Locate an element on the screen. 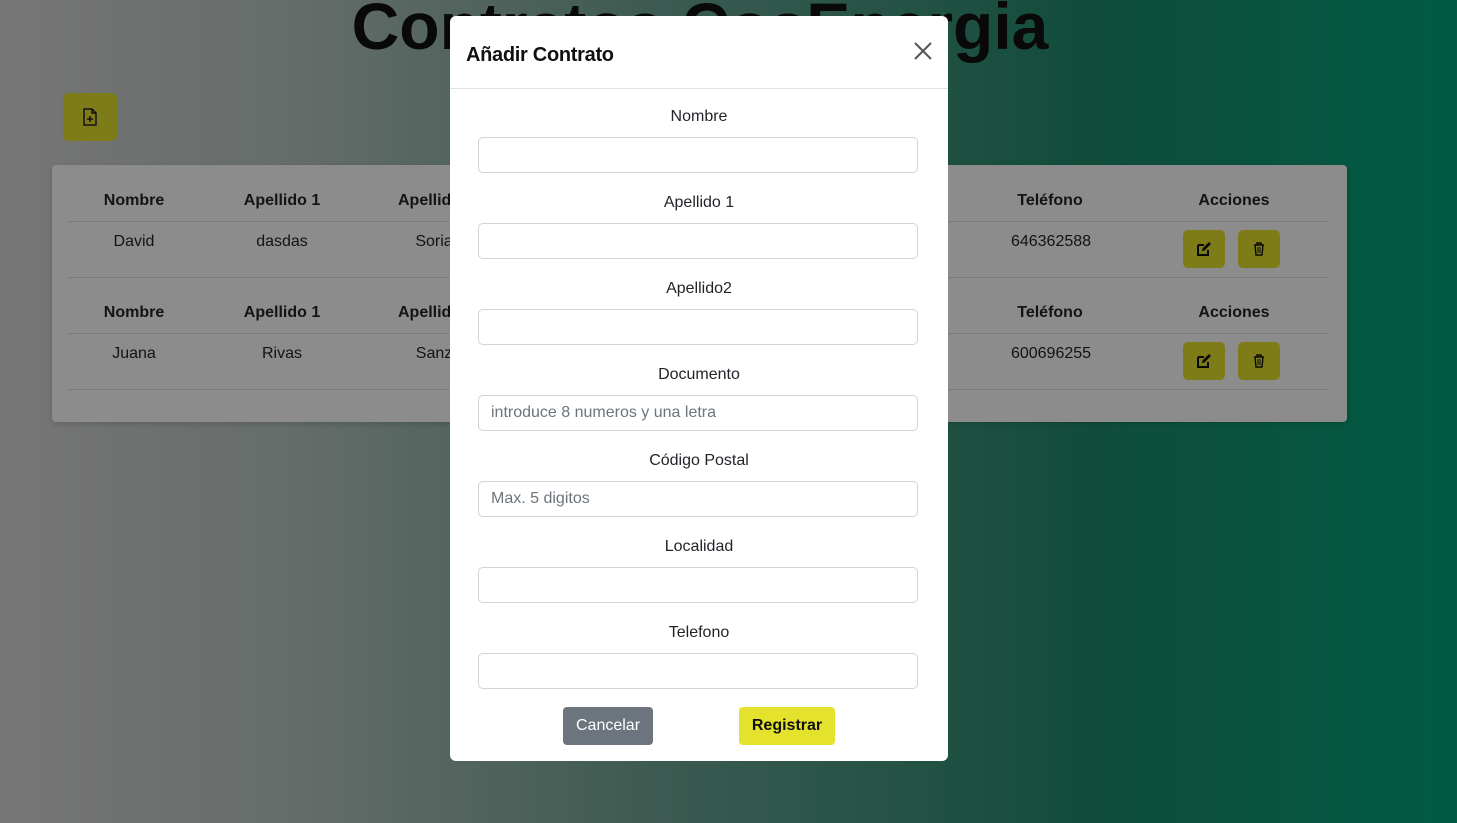 The image size is (1457, 823). localidad-input is located at coordinates (698, 585).